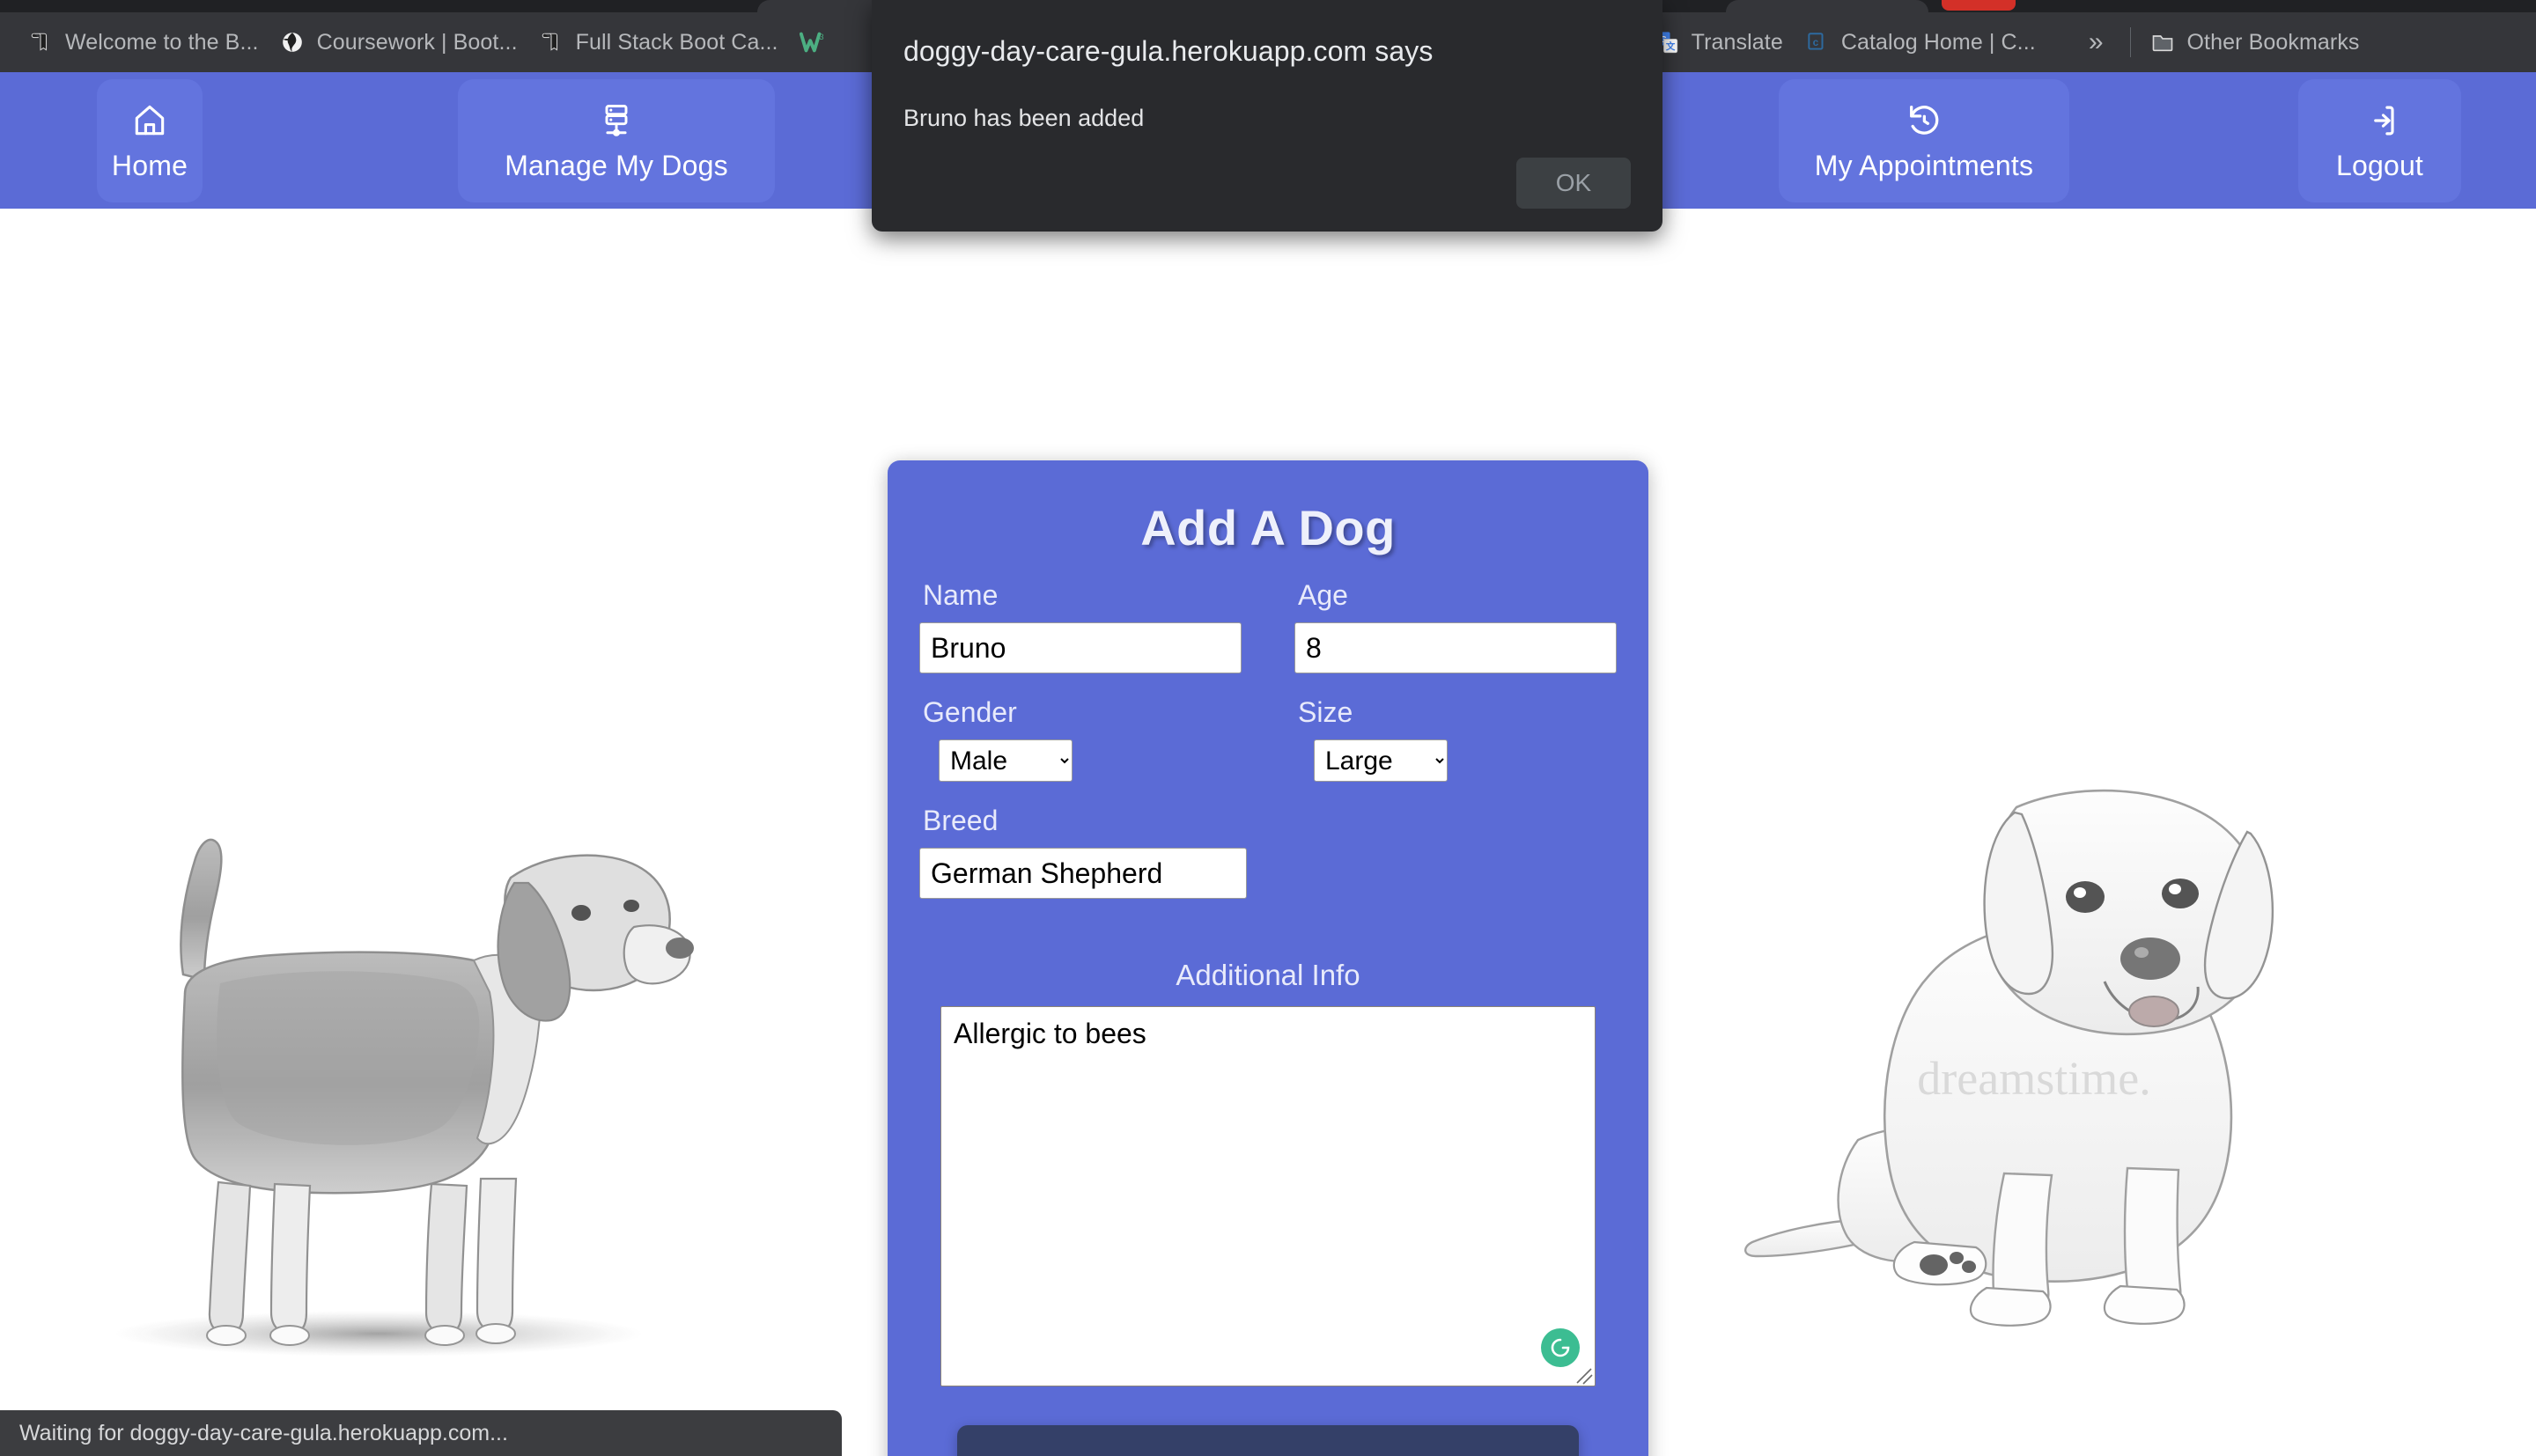 Image resolution: width=2536 pixels, height=1456 pixels. Describe the element at coordinates (1268, 739) in the screenshot. I see `gender-size-row: Gender MaleFemale Size SmallMediumLarge` at that location.